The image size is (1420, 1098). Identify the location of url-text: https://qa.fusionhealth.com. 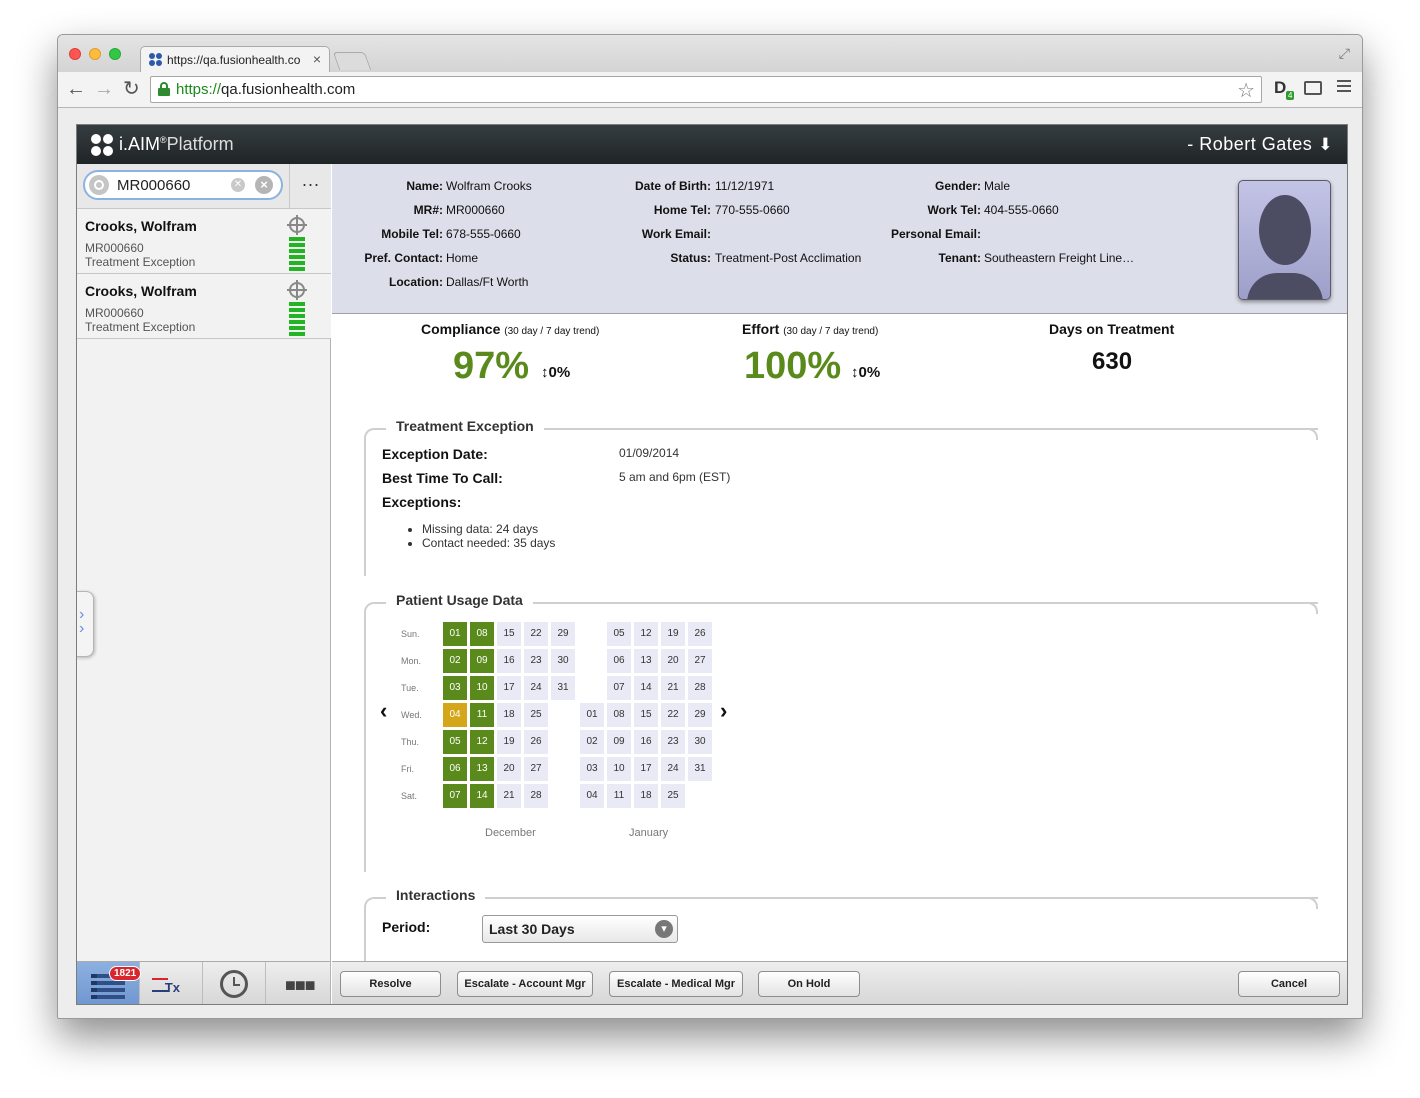
(265, 89).